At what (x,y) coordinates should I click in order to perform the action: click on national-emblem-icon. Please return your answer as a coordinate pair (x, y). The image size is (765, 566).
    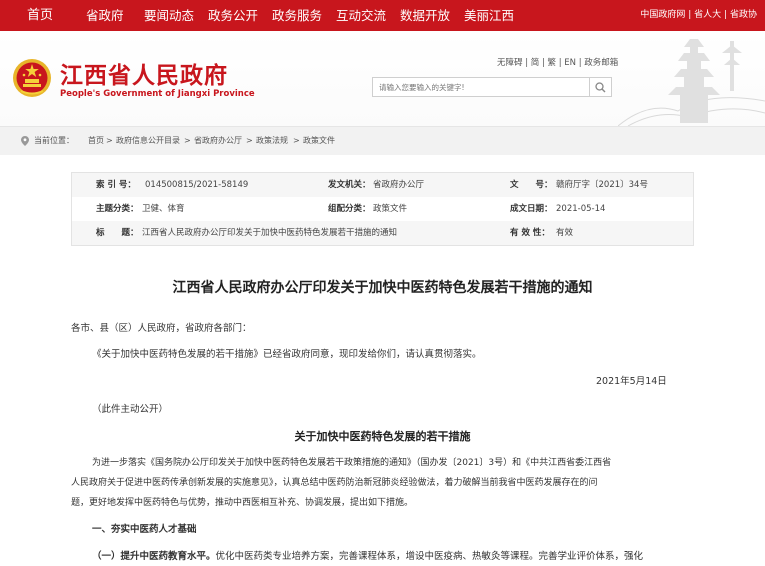
    Looking at the image, I should click on (32, 78).